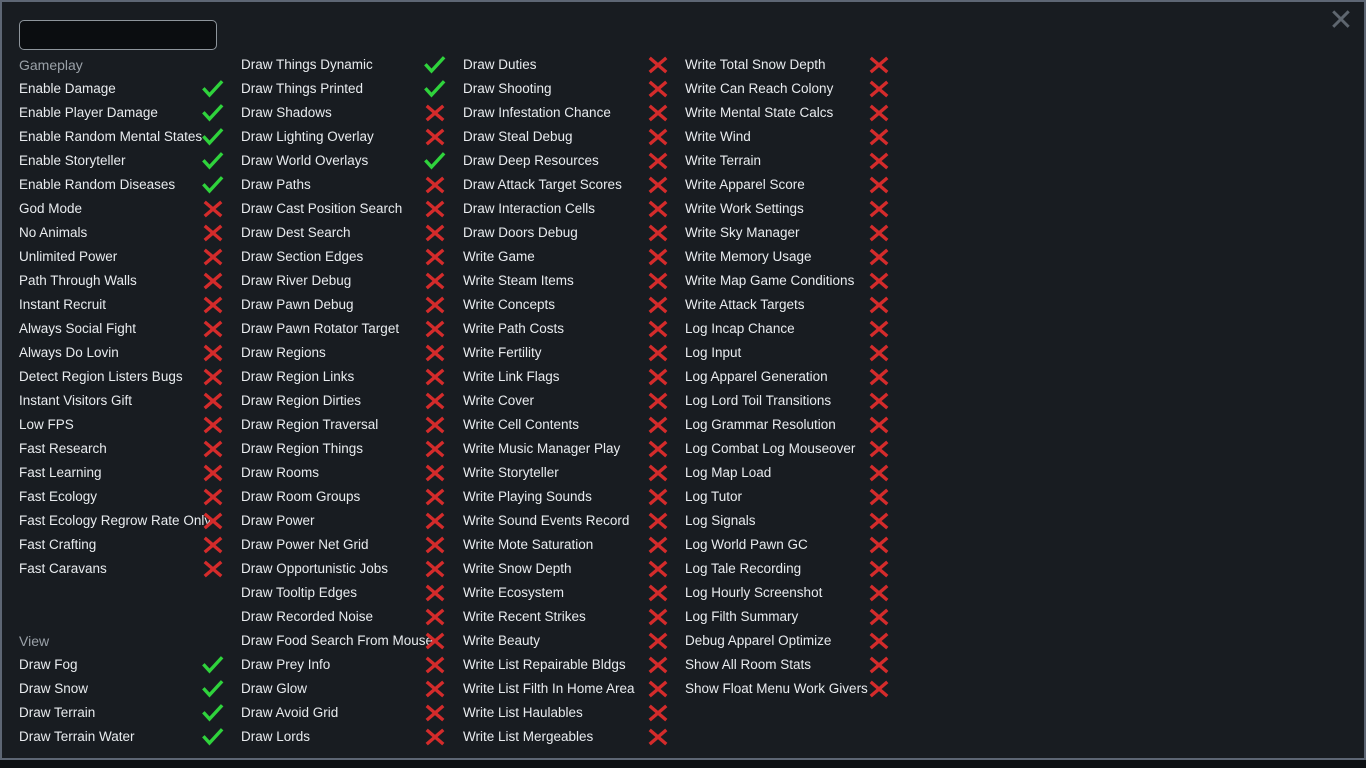  Describe the element at coordinates (549, 593) in the screenshot. I see `setting-row-label: Write Ecosystem` at that location.